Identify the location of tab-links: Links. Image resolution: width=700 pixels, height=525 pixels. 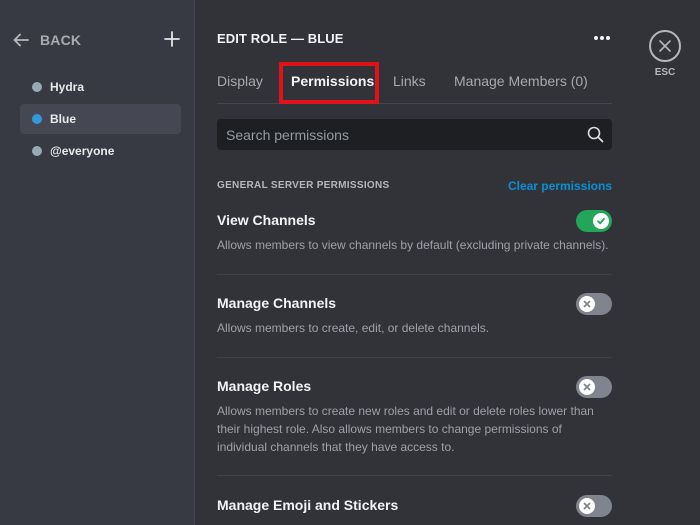
(409, 81).